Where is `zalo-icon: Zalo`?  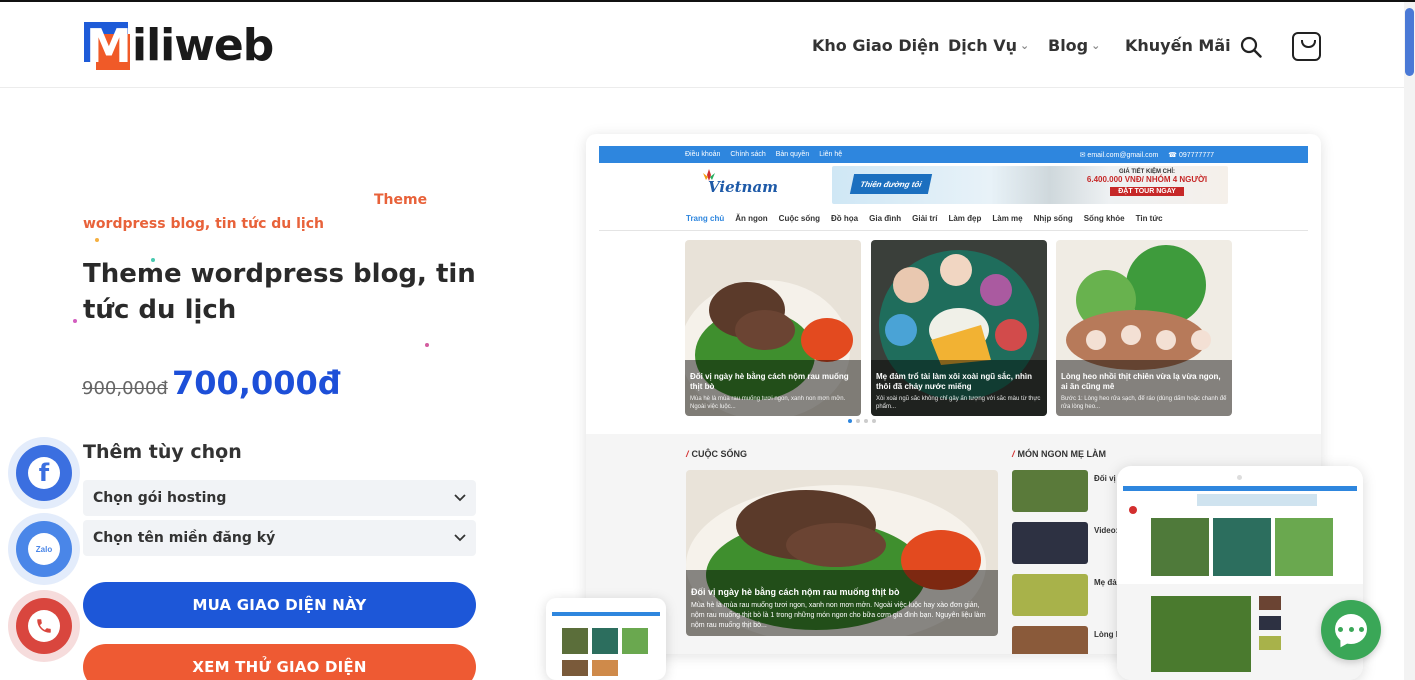 zalo-icon: Zalo is located at coordinates (44, 549).